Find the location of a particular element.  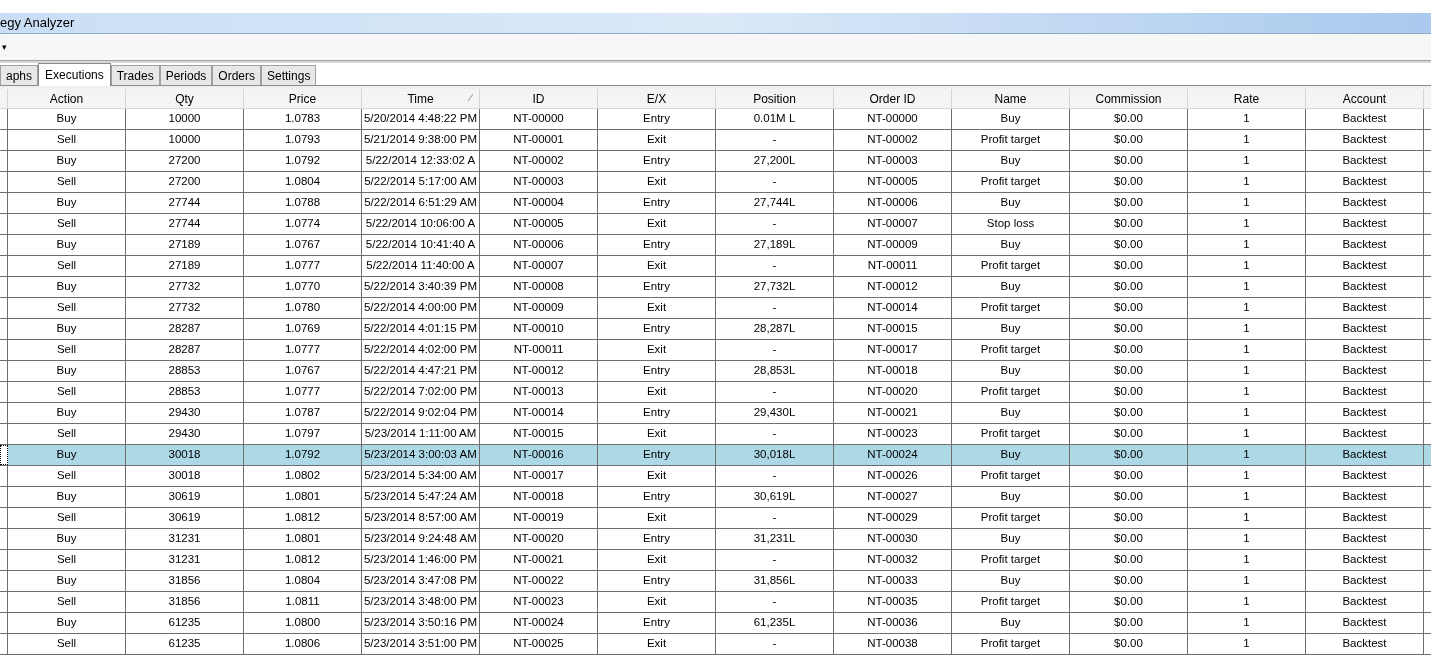

column-header: Name is located at coordinates (1011, 98).